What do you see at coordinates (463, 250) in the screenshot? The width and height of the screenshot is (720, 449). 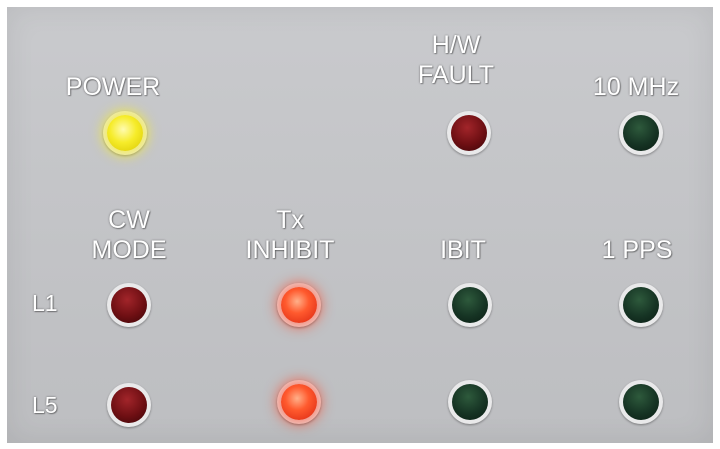 I see `ibit-label: IBIT` at bounding box center [463, 250].